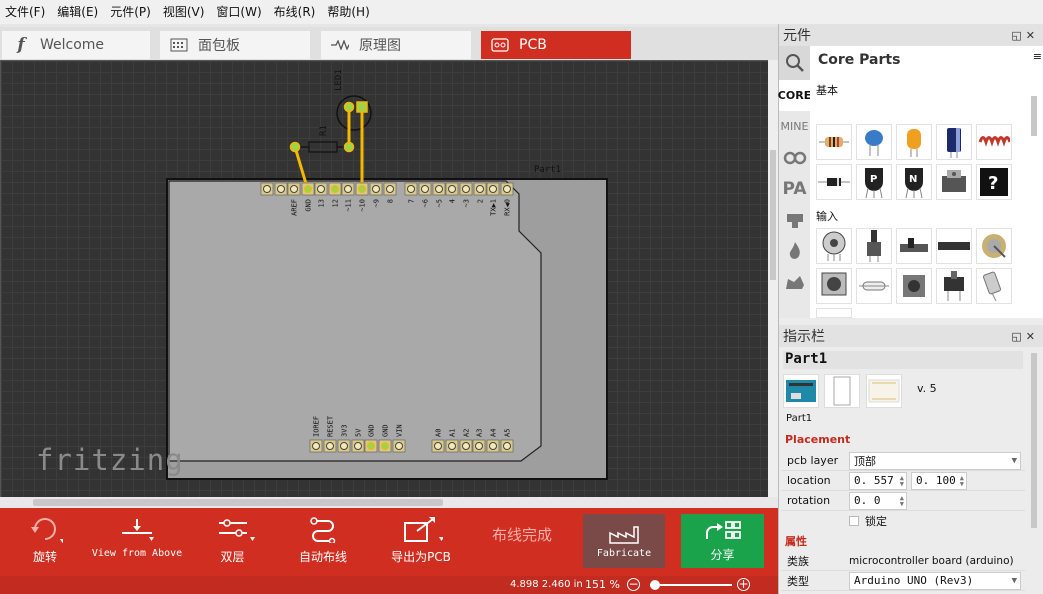  I want to click on canvas-vertical-scrollbar, so click(773, 278).